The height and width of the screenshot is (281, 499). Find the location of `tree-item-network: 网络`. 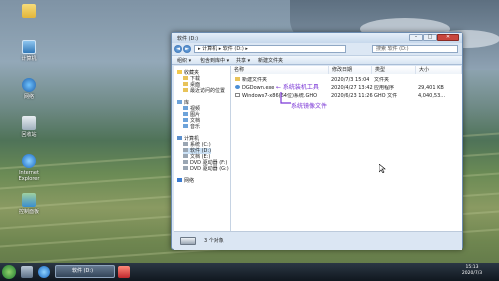

tree-item-network: 网络 is located at coordinates (185, 181).